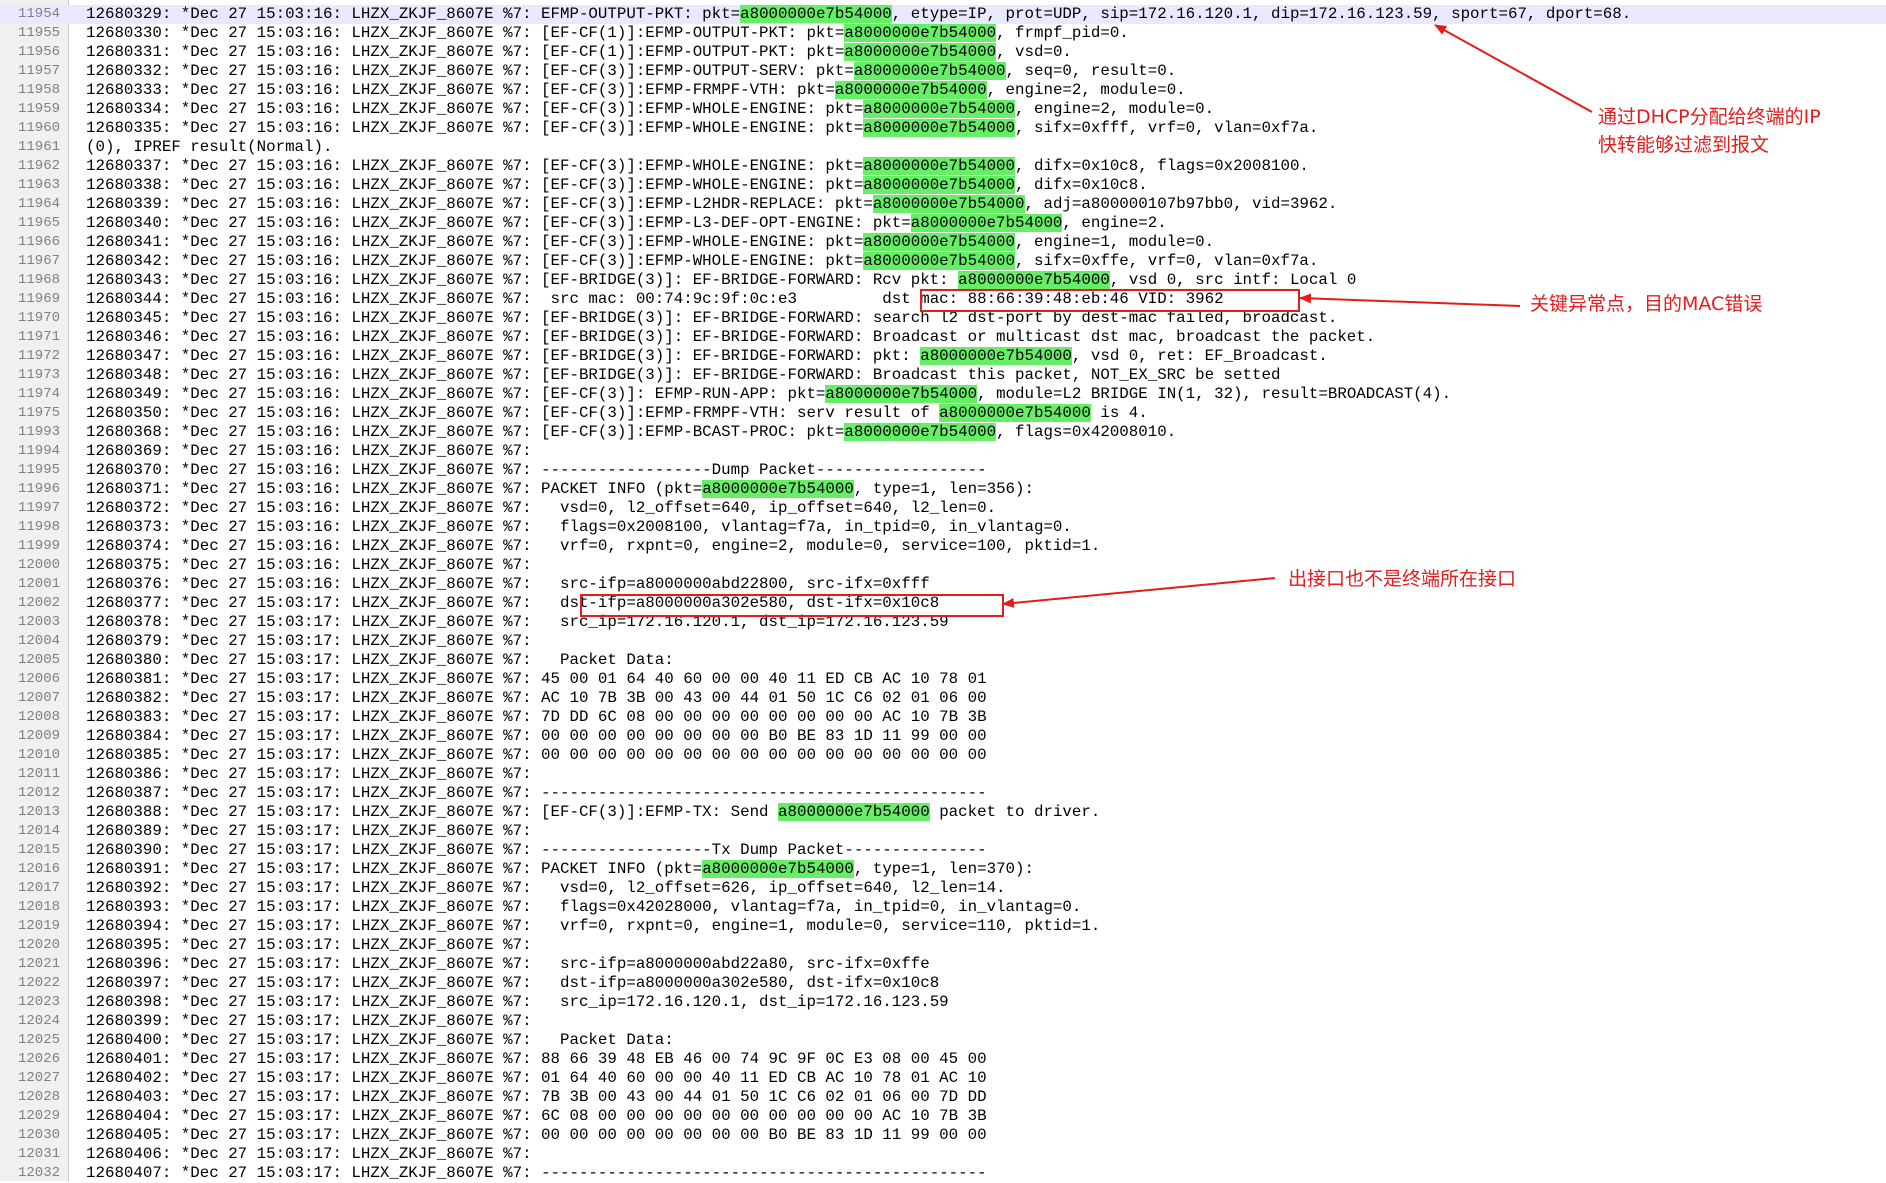 The image size is (1886, 1183). What do you see at coordinates (1646, 304) in the screenshot?
I see `mac-note: 关键异常点，目的MAC错误` at bounding box center [1646, 304].